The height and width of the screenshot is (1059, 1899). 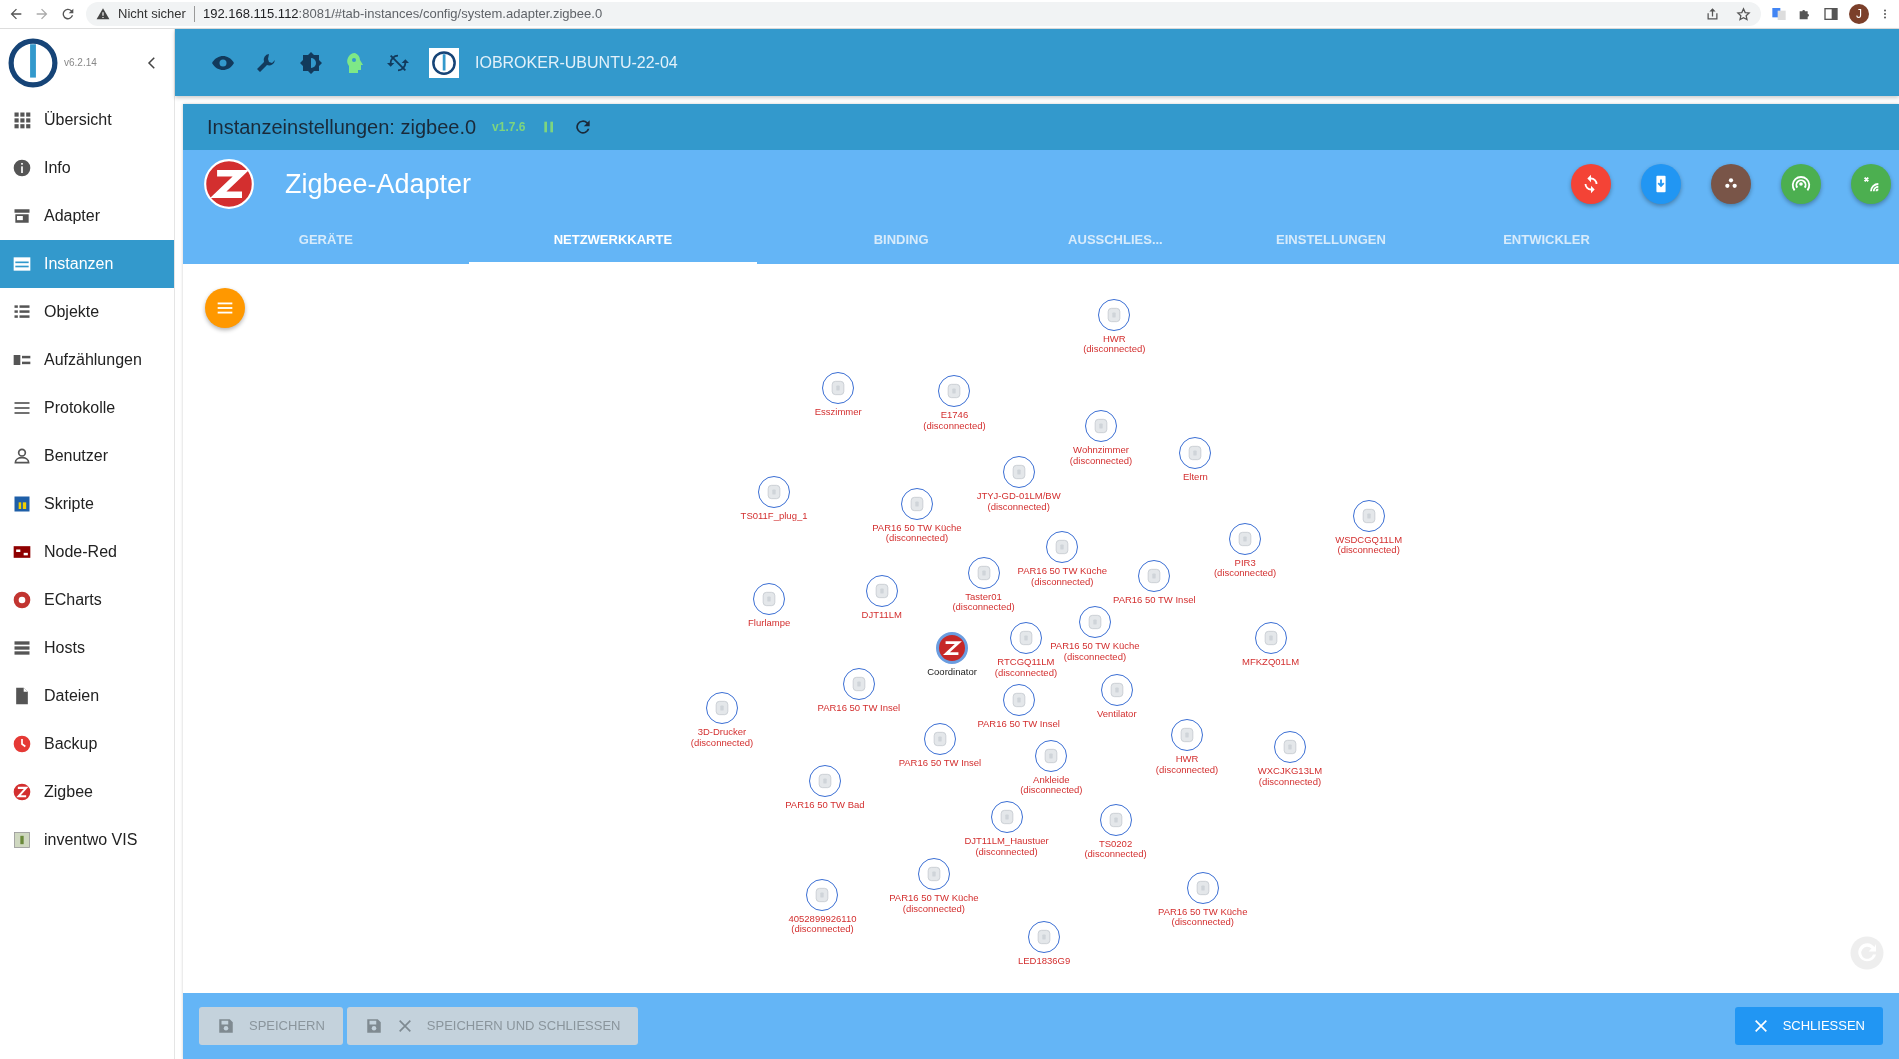 What do you see at coordinates (952, 647) in the screenshot?
I see `coordinator-node` at bounding box center [952, 647].